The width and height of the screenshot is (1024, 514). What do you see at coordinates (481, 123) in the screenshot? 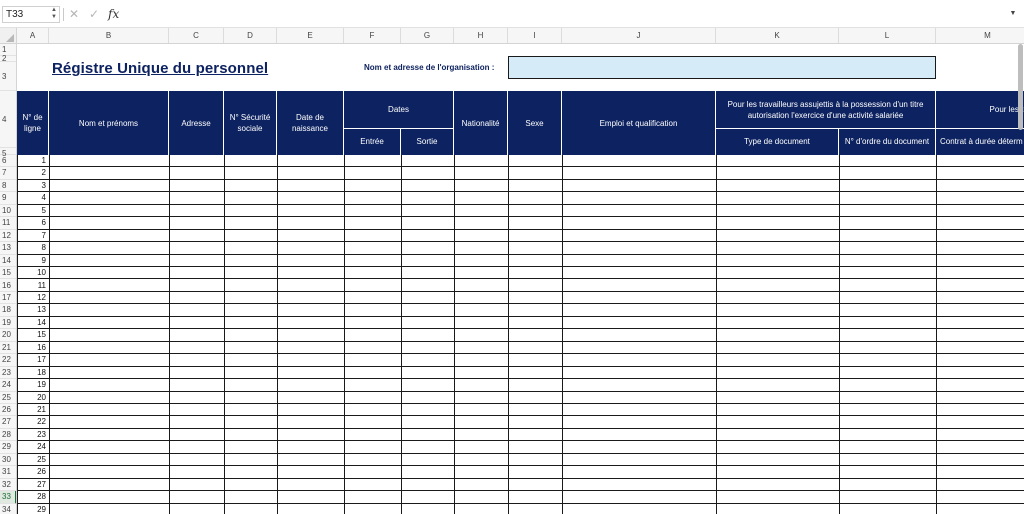
I see `header-nationality: Nationalité` at bounding box center [481, 123].